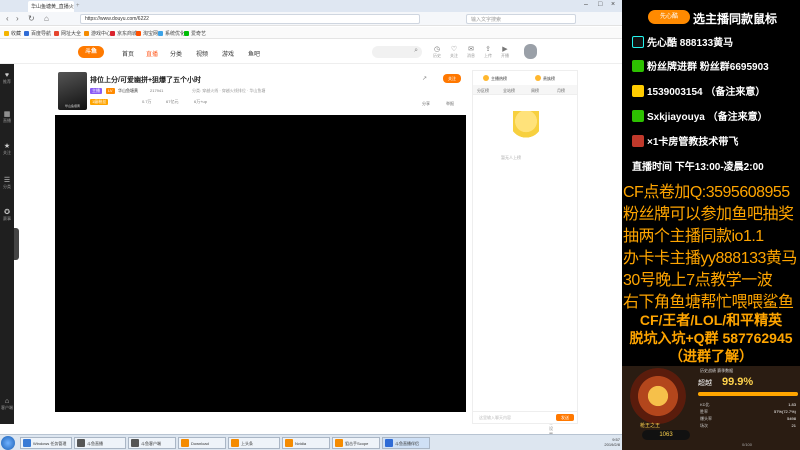  I want to click on brand-badge: 先心酷, so click(669, 17).